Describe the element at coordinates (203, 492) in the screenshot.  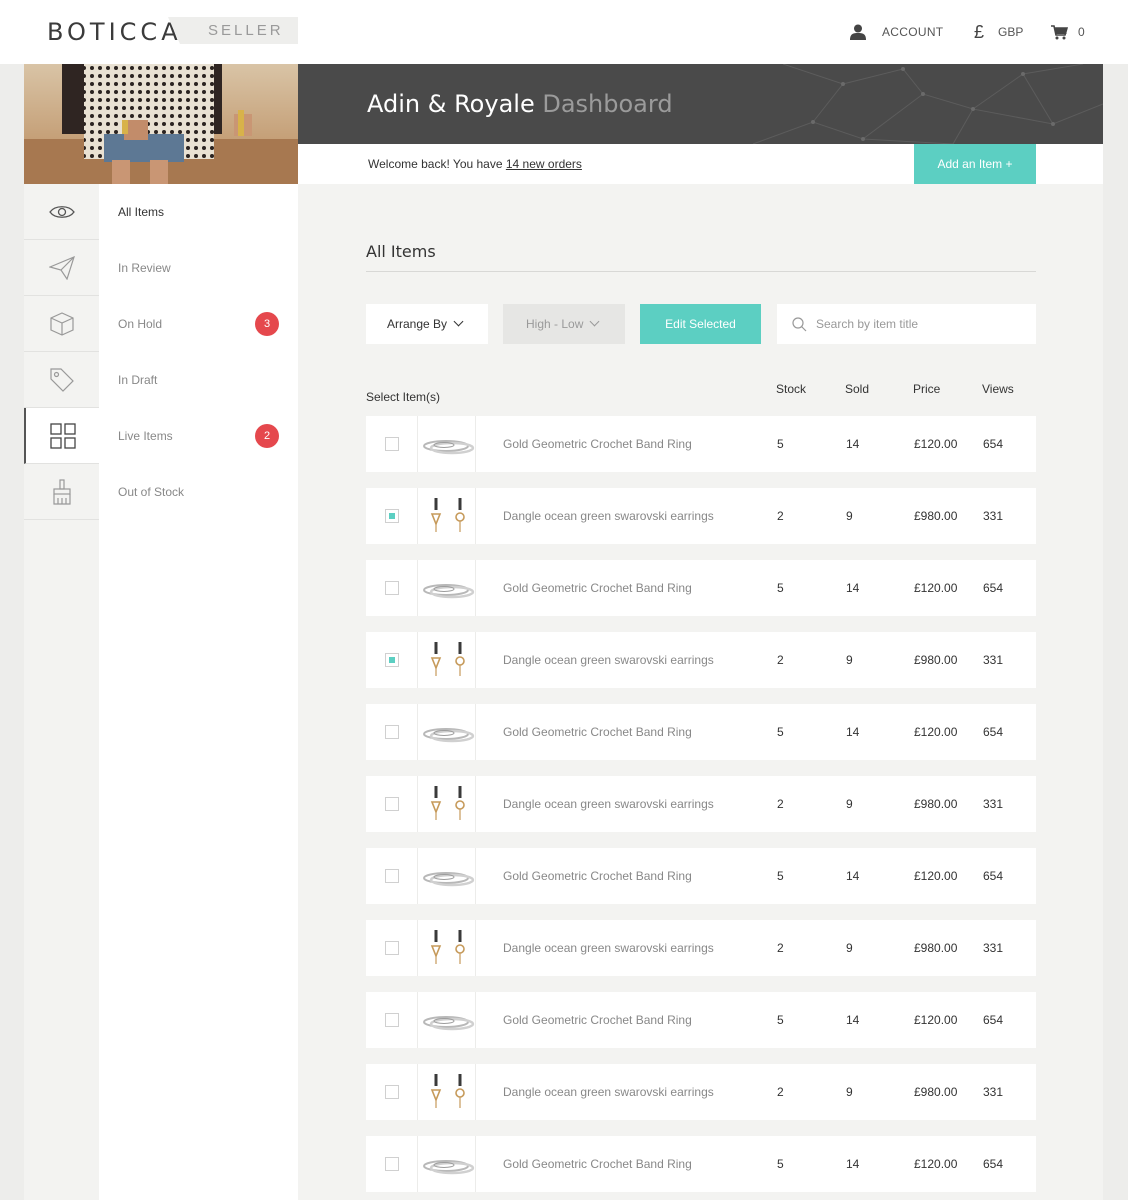
I see `sidebar-item-label: Out of Stock` at that location.